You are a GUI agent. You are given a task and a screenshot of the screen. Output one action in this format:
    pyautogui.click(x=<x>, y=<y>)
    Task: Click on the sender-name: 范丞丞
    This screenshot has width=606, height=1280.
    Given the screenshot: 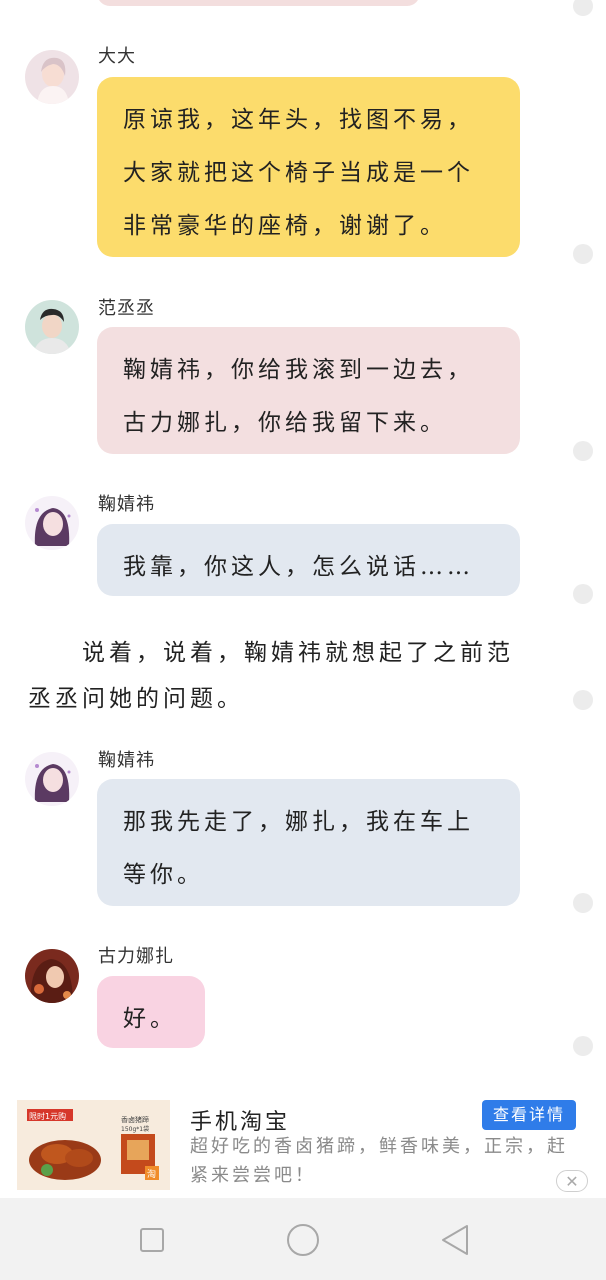 What is the action you would take?
    pyautogui.click(x=126, y=308)
    